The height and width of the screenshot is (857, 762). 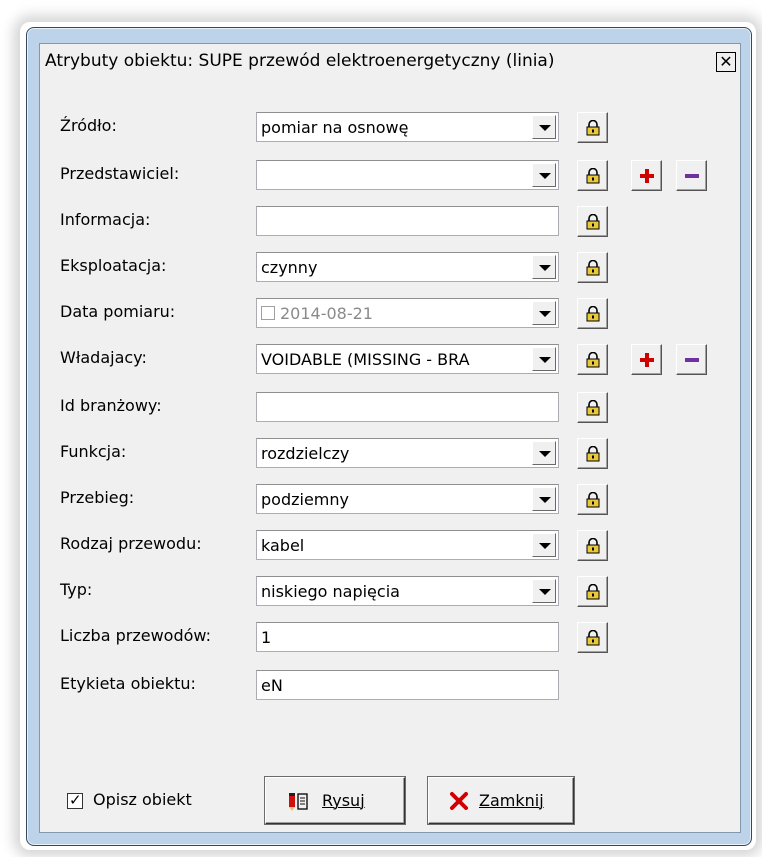 What do you see at coordinates (142, 799) in the screenshot?
I see `describe-object-label: Opisz obiekt` at bounding box center [142, 799].